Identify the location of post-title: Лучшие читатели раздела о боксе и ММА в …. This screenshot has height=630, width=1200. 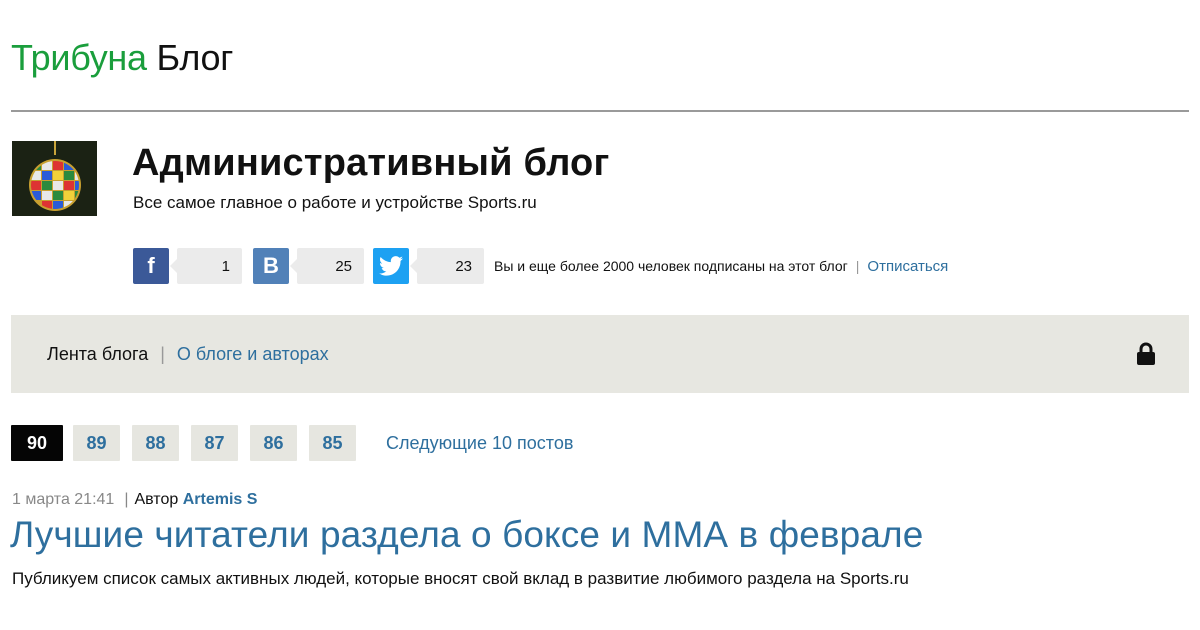
(466, 535).